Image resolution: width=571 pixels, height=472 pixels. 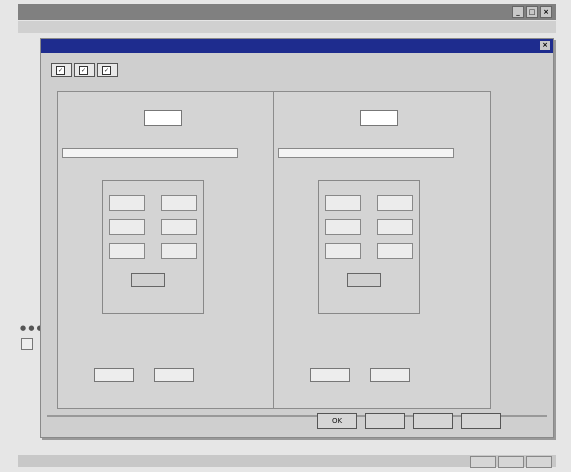 What do you see at coordinates (546, 12) in the screenshot?
I see `close-icon: ×` at bounding box center [546, 12].